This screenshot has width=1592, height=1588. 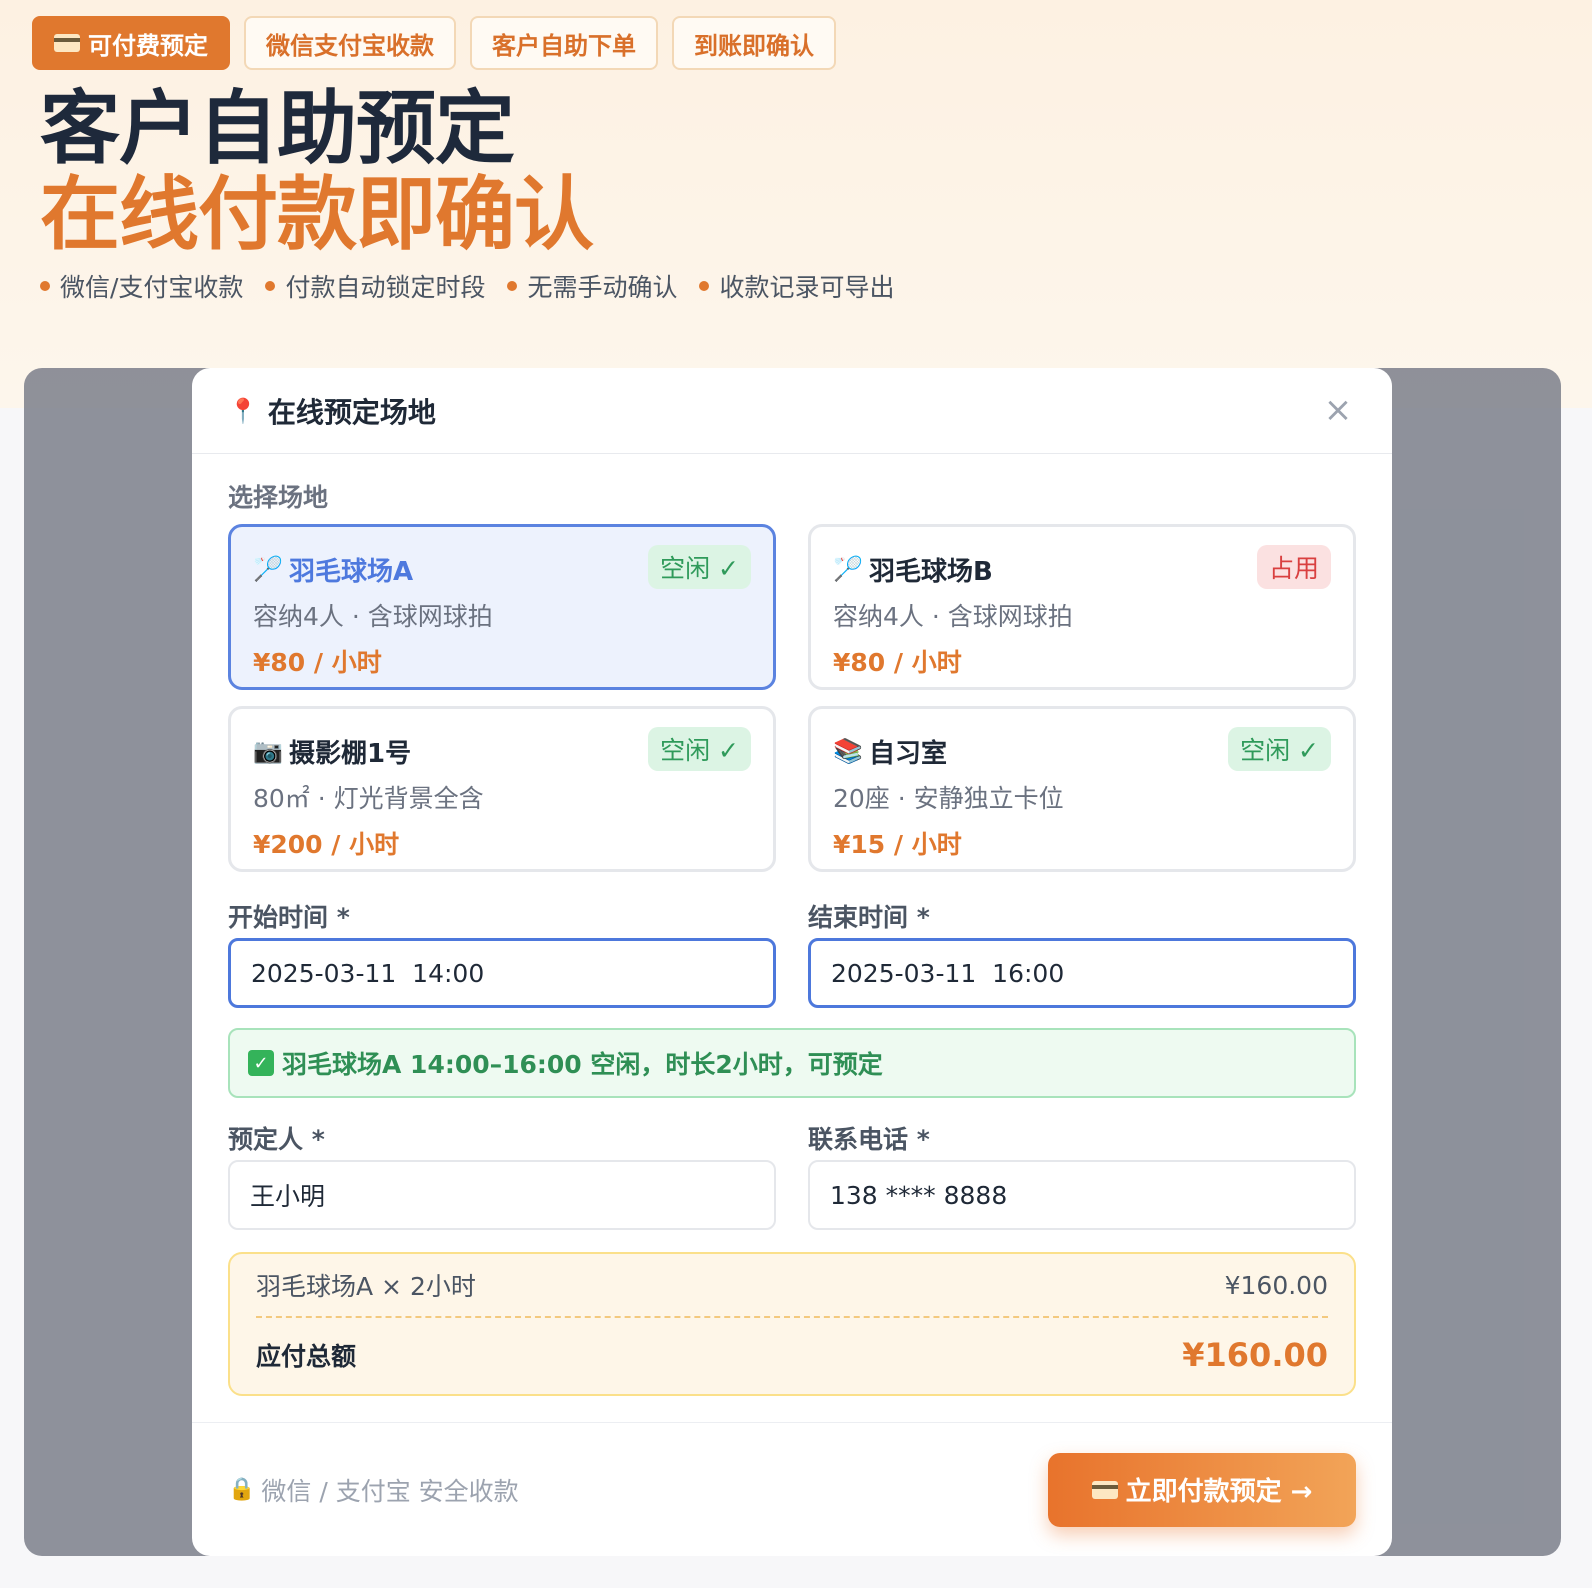 I want to click on feature-text: 付款自动锁定时段, so click(x=385, y=287).